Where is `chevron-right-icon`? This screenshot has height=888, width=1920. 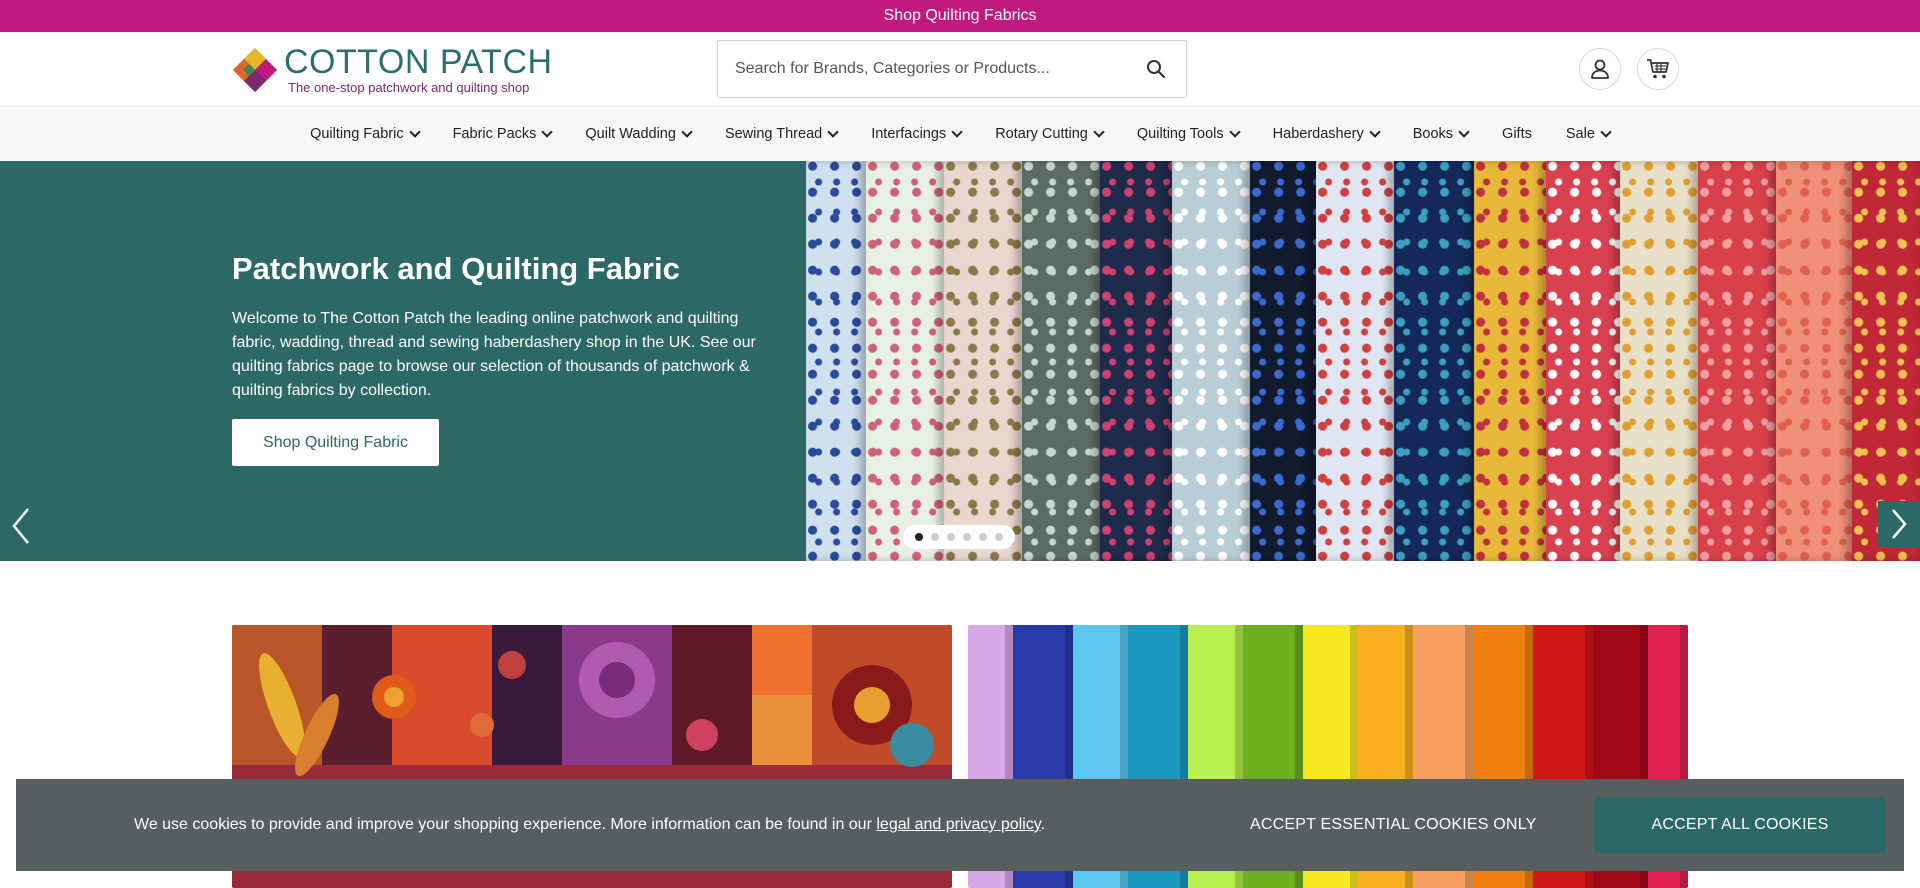
chevron-right-icon is located at coordinates (1899, 524).